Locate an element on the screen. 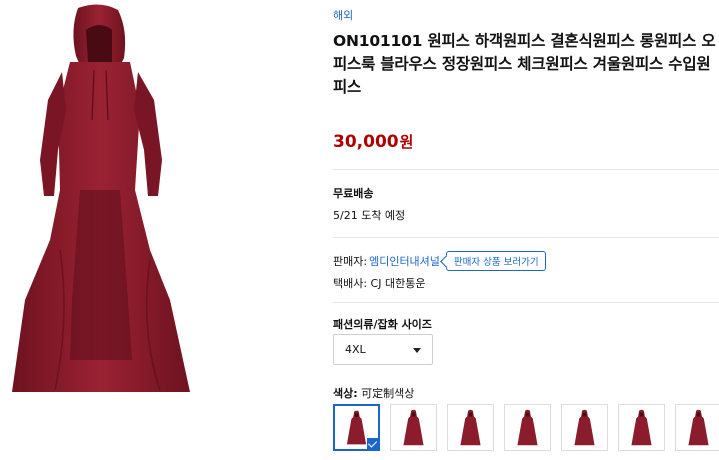  size-select: 4XL is located at coordinates (383, 349).